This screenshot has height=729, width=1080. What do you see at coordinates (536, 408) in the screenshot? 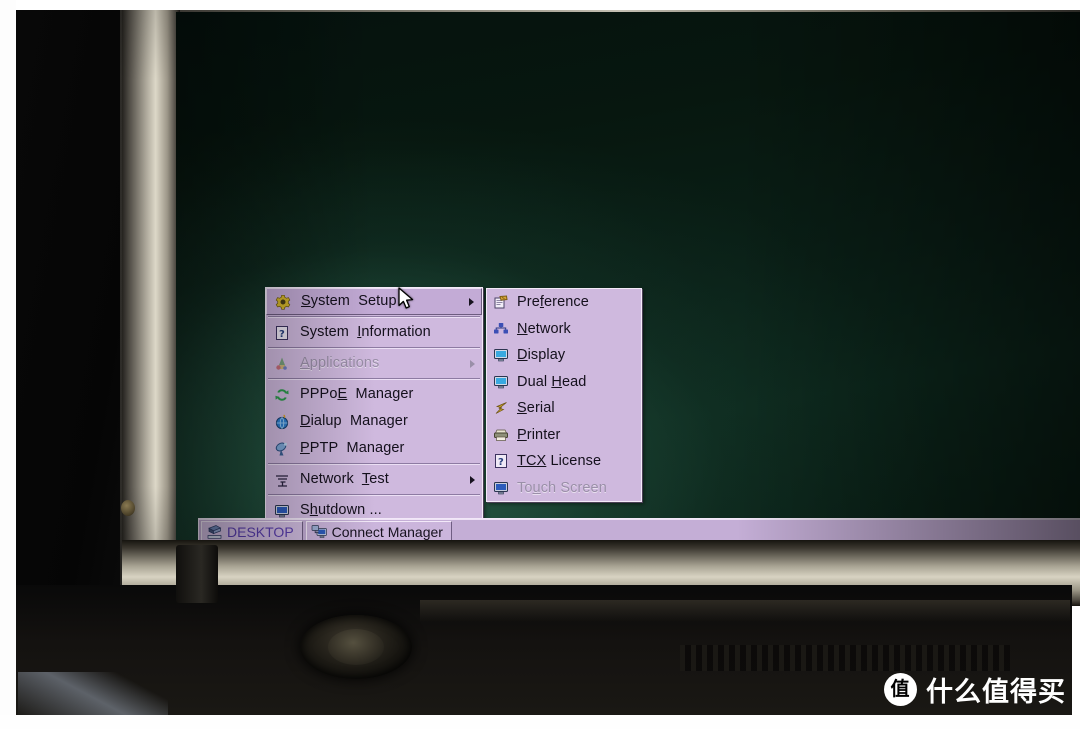
I see `submenu-item-label: Serial` at bounding box center [536, 408].